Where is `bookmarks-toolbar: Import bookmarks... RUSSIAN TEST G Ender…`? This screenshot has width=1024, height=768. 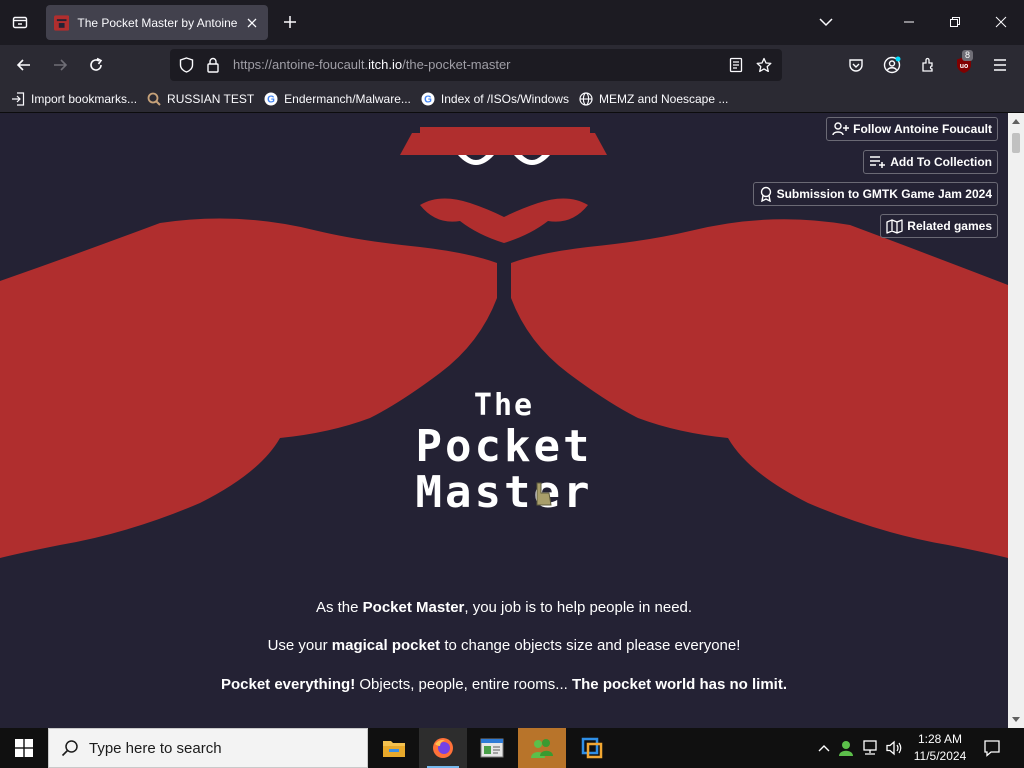 bookmarks-toolbar: Import bookmarks... RUSSIAN TEST G Ender… is located at coordinates (512, 99).